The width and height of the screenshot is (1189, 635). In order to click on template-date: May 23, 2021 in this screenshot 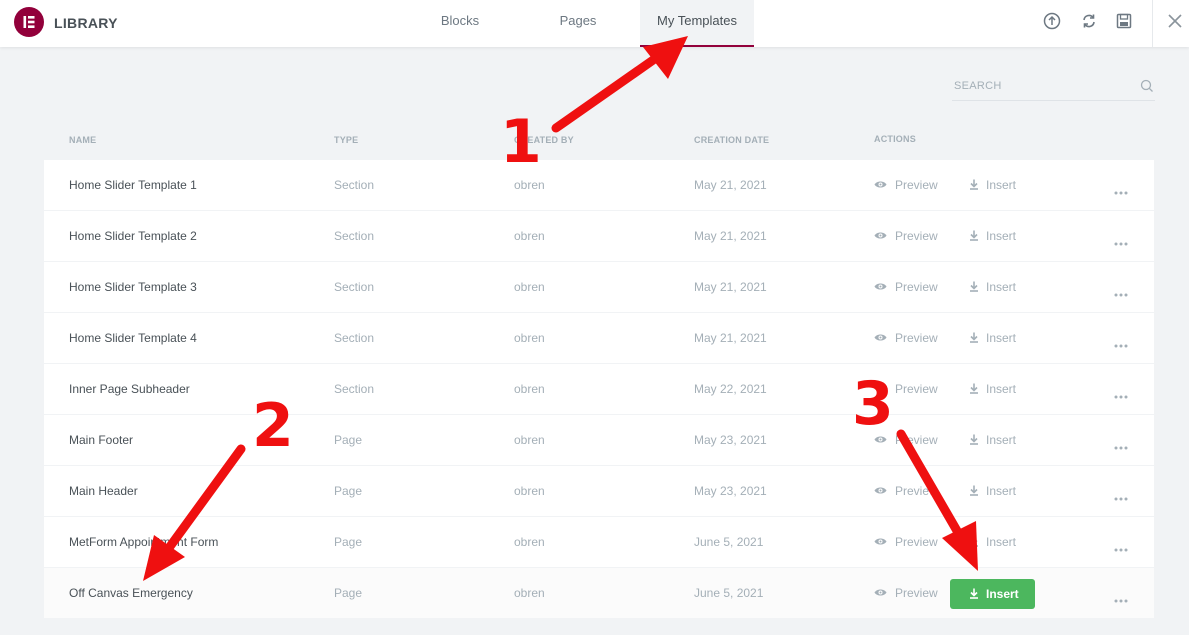, I will do `click(730, 491)`.